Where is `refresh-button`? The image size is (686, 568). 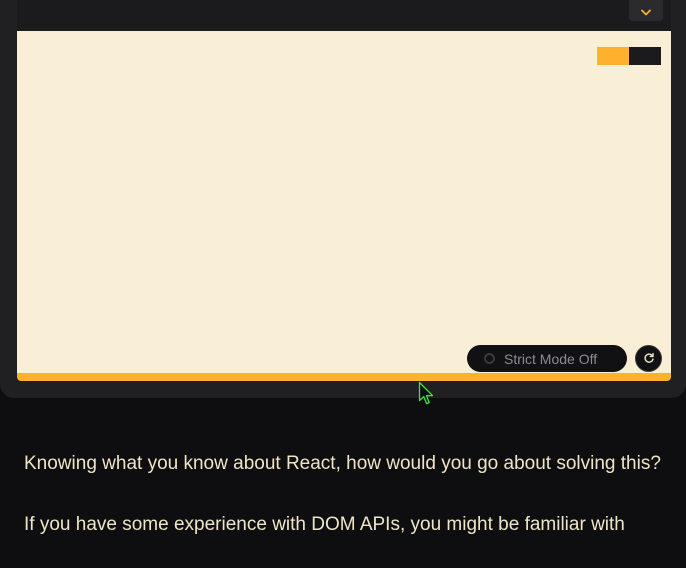
refresh-button is located at coordinates (648, 358).